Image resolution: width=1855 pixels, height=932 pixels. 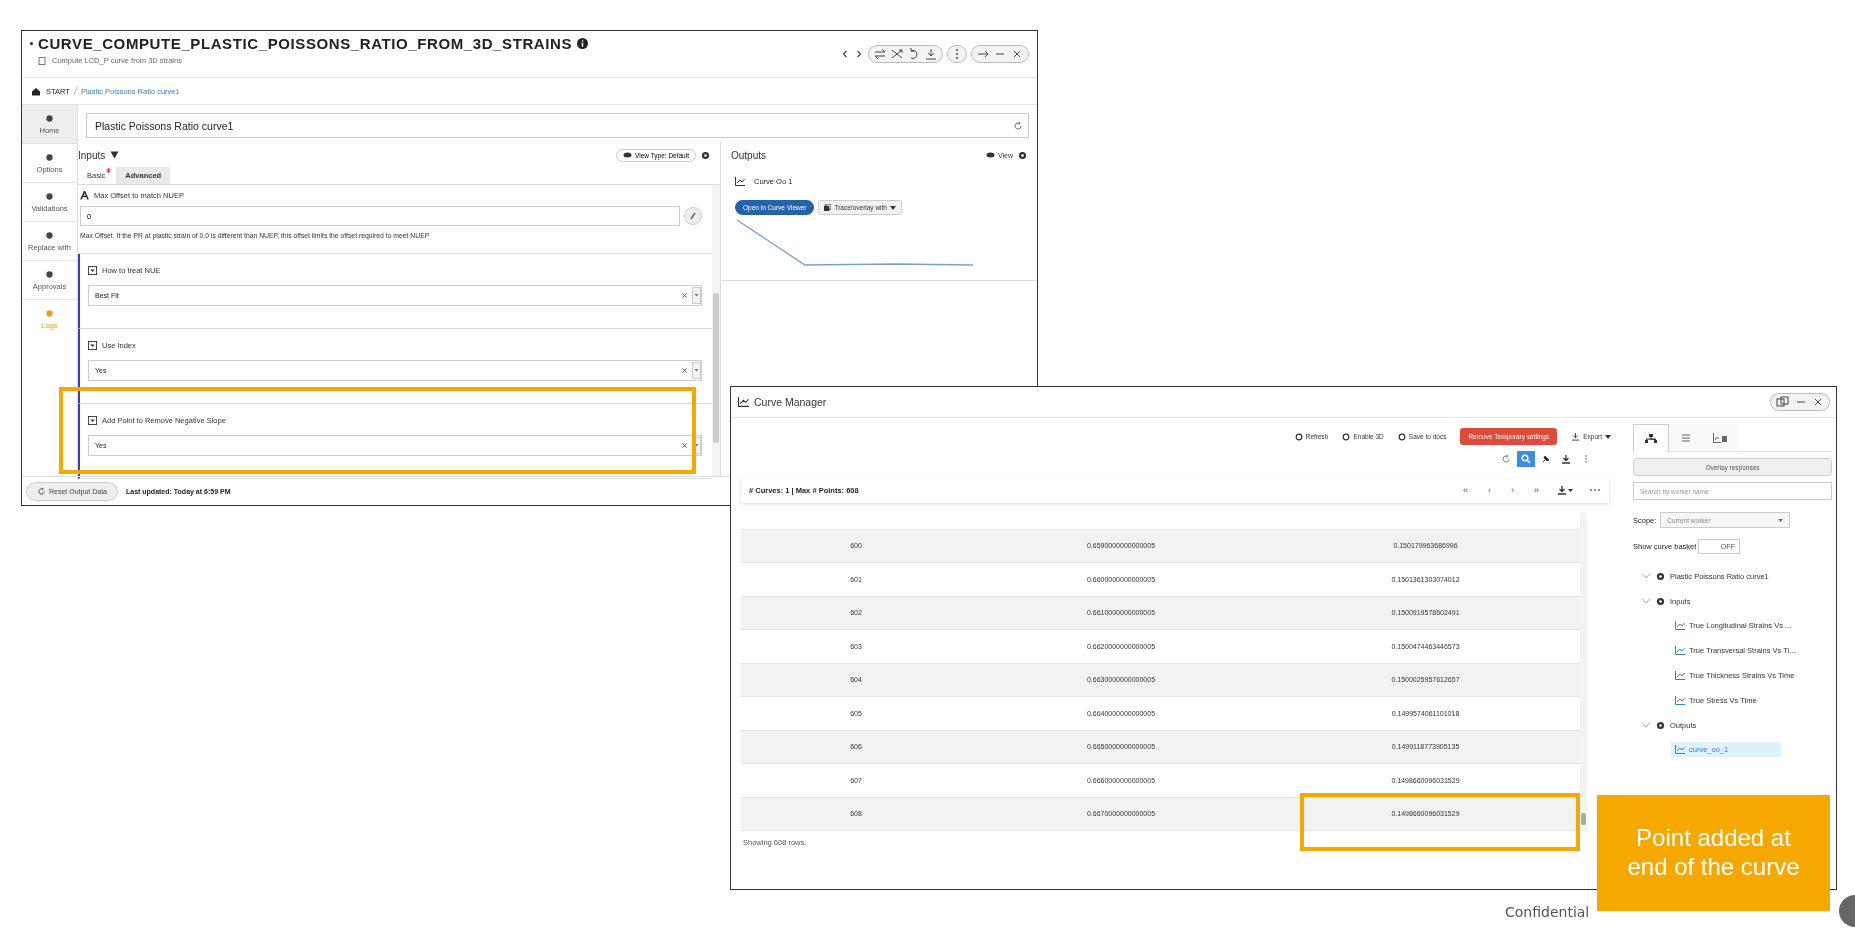 I want to click on callout-note: Point added at end of the curve, so click(x=1713, y=853).